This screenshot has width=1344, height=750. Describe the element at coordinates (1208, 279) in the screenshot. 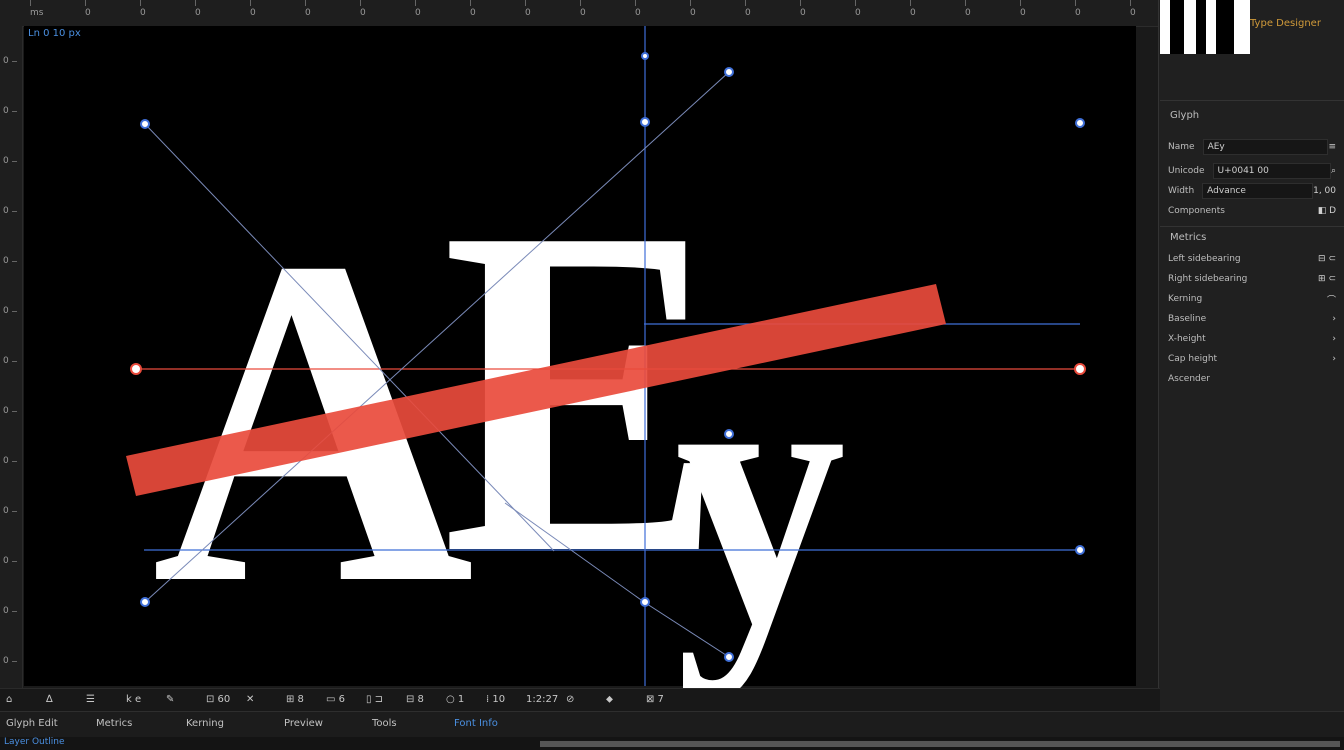

I see `metric-label: Right sidebearing` at that location.